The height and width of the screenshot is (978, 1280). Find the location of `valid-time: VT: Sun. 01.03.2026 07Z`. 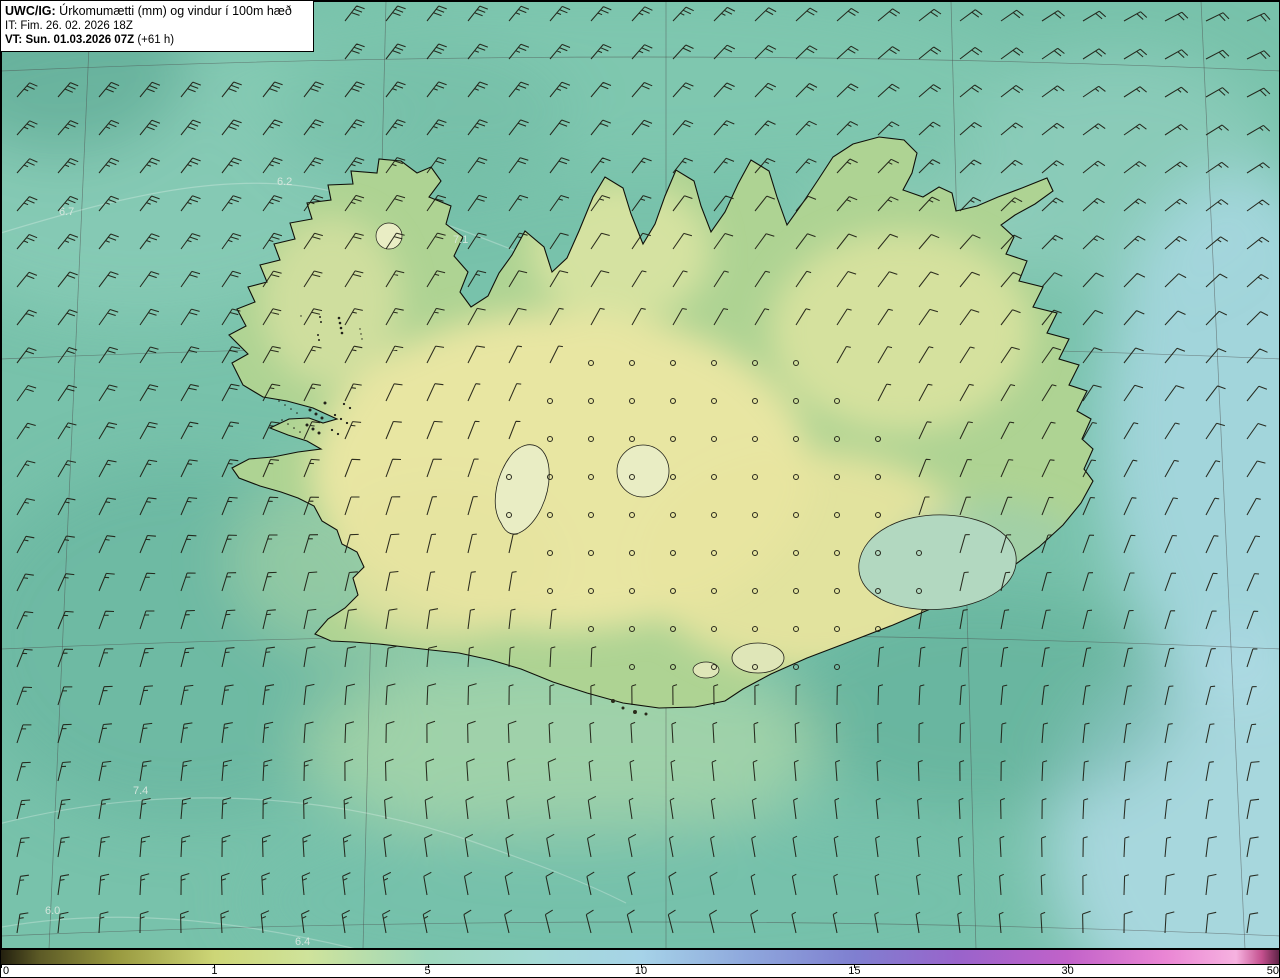

valid-time: VT: Sun. 01.03.2026 07Z is located at coordinates (70, 40).